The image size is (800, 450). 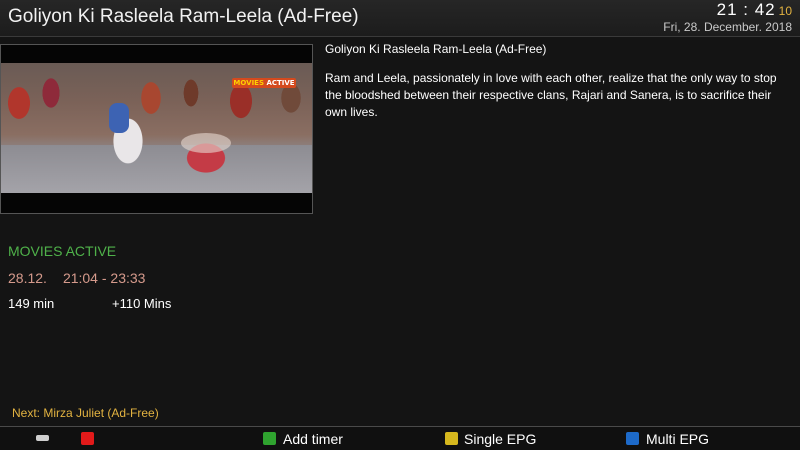 I want to click on red-button, so click(x=87, y=438).